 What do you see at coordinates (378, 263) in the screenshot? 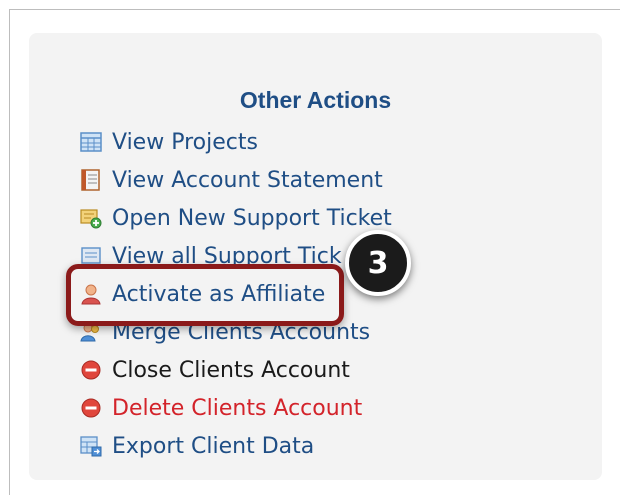
I see `callout-step-badge: 3` at bounding box center [378, 263].